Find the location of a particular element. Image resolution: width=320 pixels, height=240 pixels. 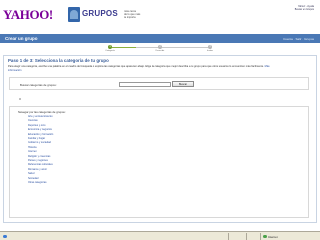

step-2-label: Describir is located at coordinates (160, 51).